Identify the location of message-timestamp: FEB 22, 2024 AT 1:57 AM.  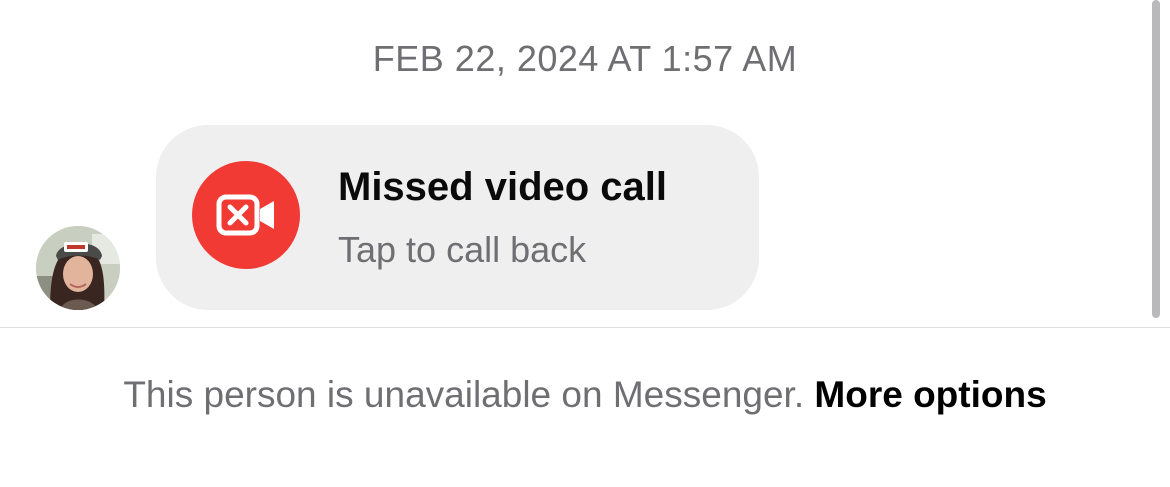
(585, 58).